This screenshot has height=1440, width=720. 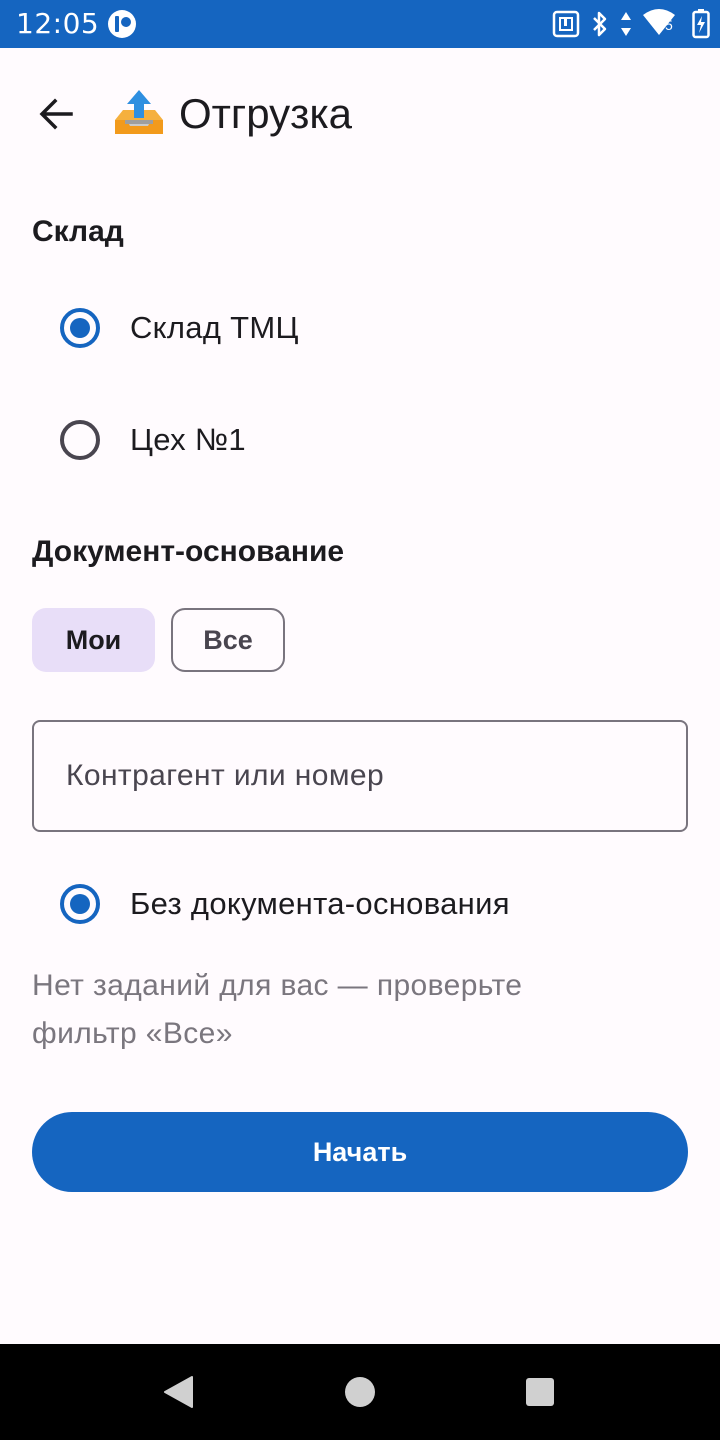 What do you see at coordinates (122, 24) in the screenshot?
I see `app-notification-icon` at bounding box center [122, 24].